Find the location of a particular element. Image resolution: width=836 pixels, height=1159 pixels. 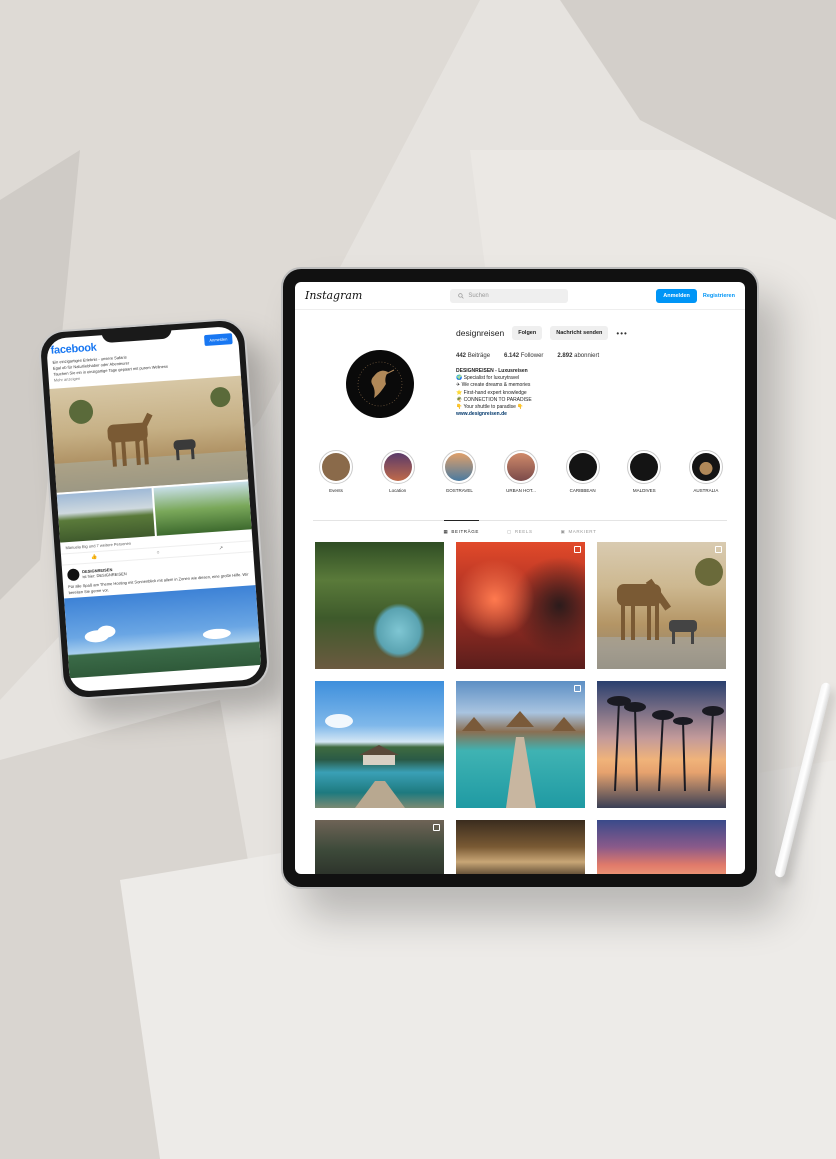

login-button: Anmelden is located at coordinates (676, 295).